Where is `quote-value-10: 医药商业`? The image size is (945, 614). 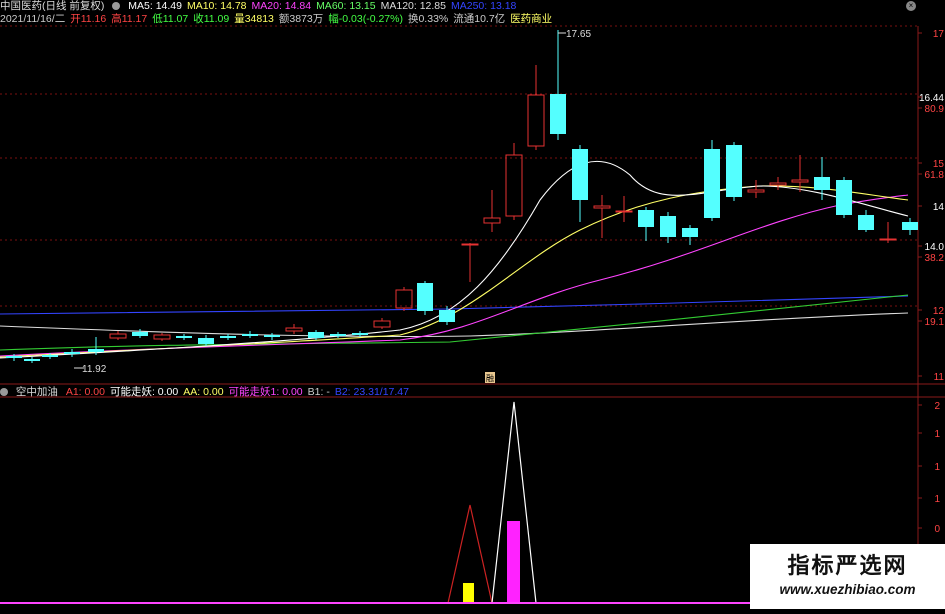
quote-value-10: 医药商业 is located at coordinates (531, 19).